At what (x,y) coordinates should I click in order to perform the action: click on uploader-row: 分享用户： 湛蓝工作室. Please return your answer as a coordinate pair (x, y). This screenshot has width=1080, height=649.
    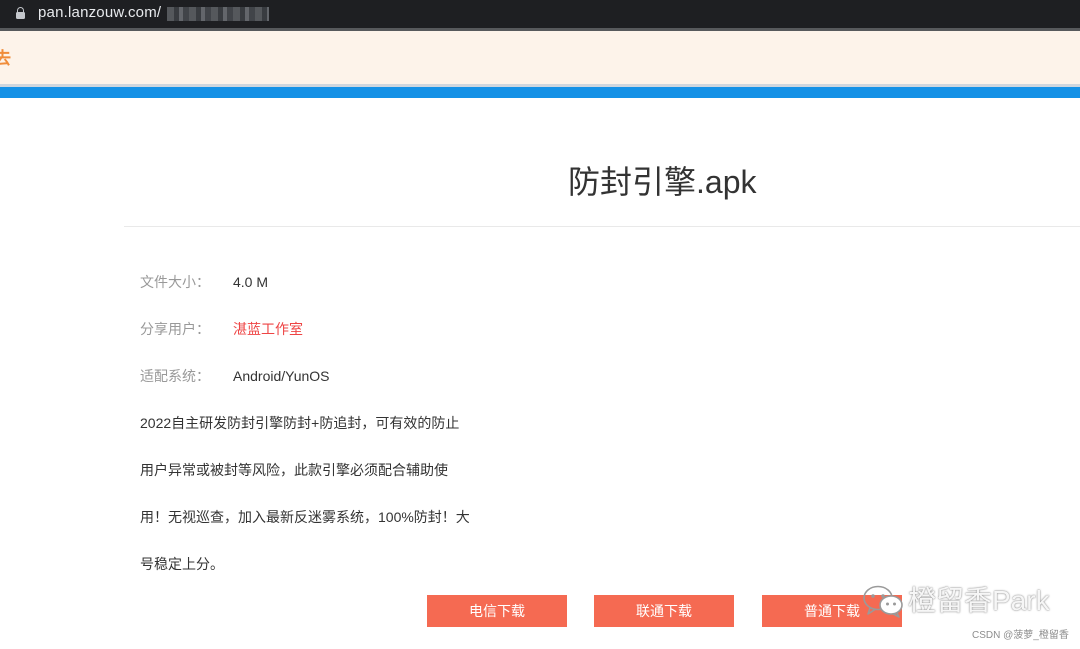
    Looking at the image, I should click on (221, 329).